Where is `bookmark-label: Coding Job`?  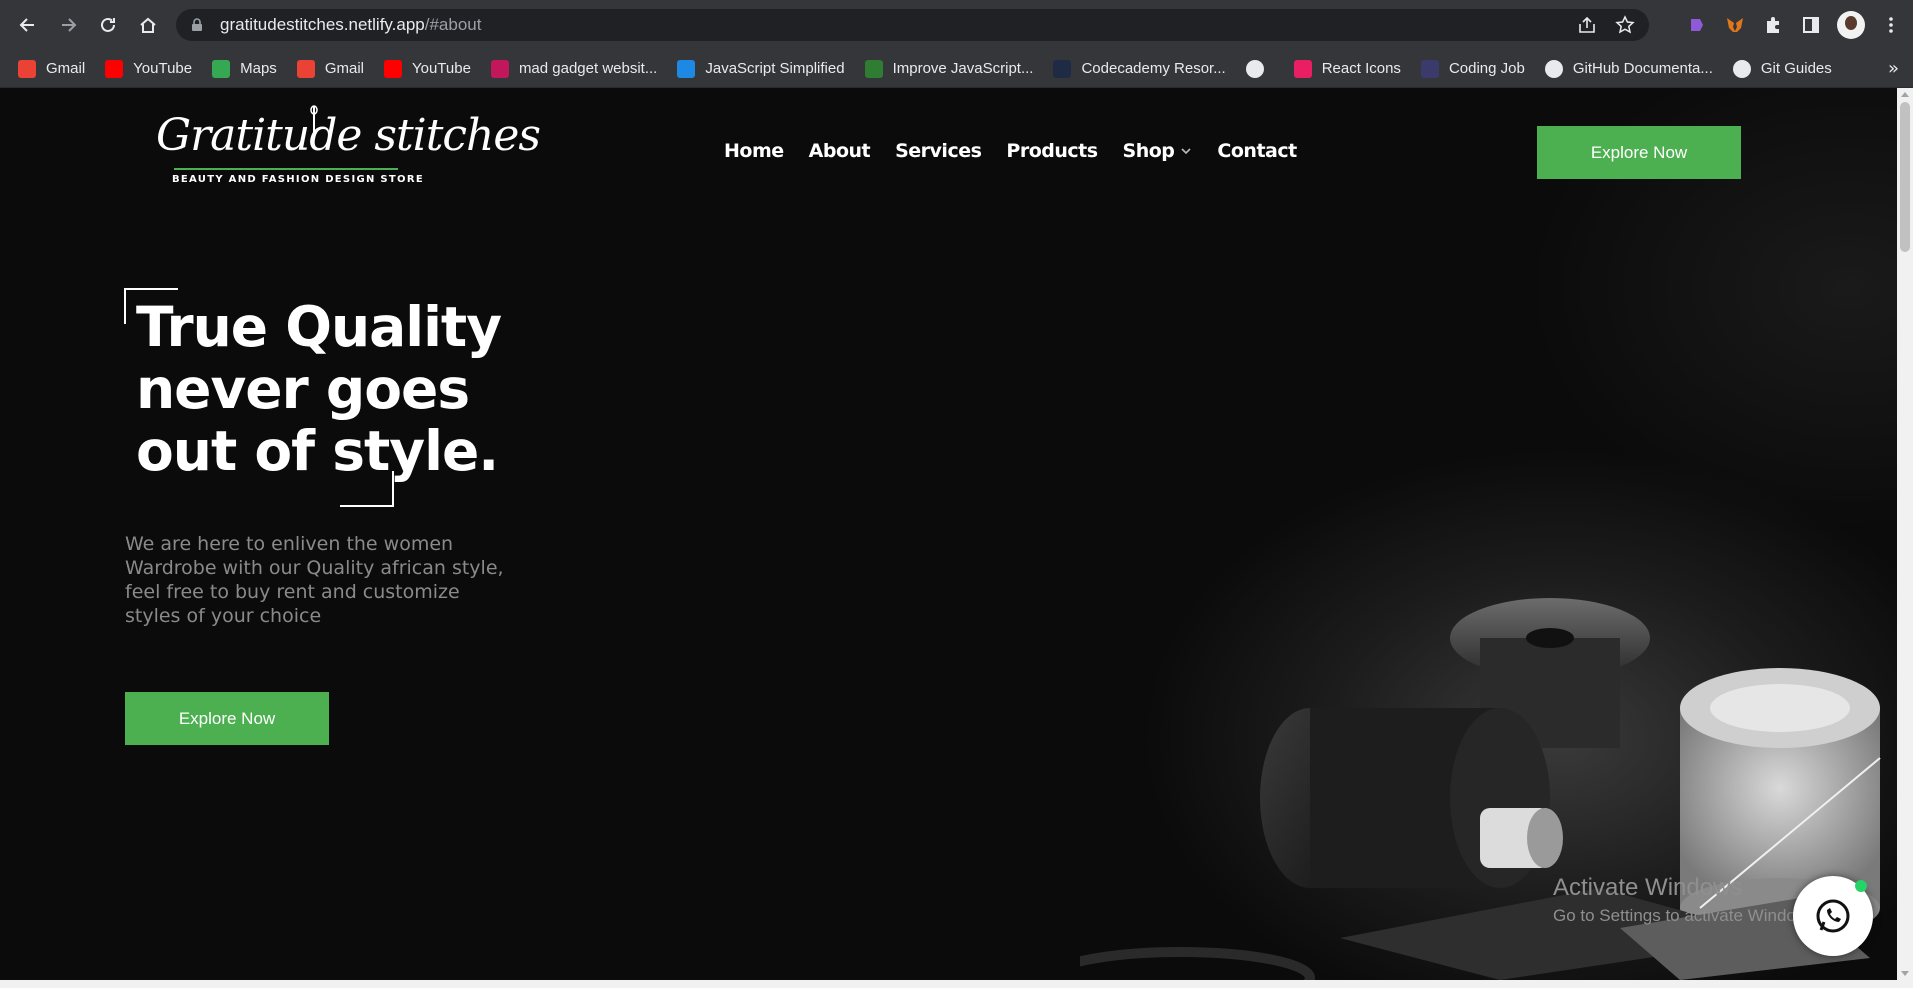 bookmark-label: Coding Job is located at coordinates (1486, 68).